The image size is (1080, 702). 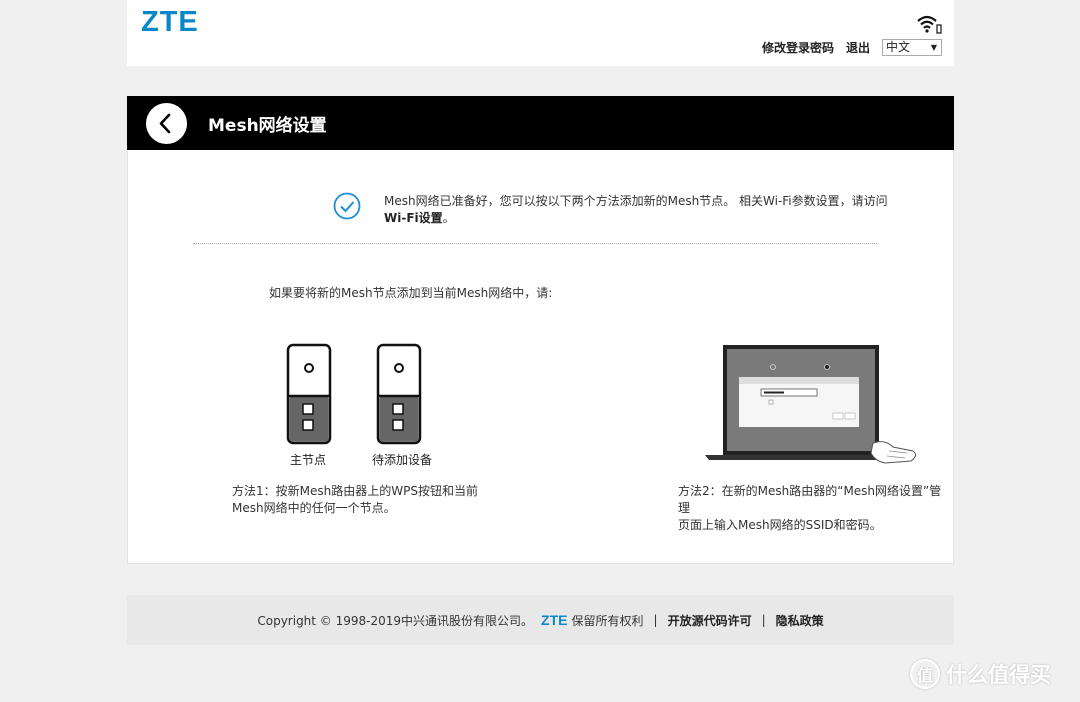 What do you see at coordinates (858, 47) in the screenshot?
I see `logout-link: 退出` at bounding box center [858, 47].